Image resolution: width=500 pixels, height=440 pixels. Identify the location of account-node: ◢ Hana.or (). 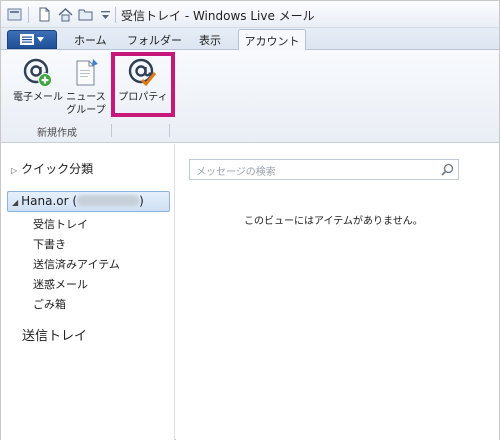
(88, 201).